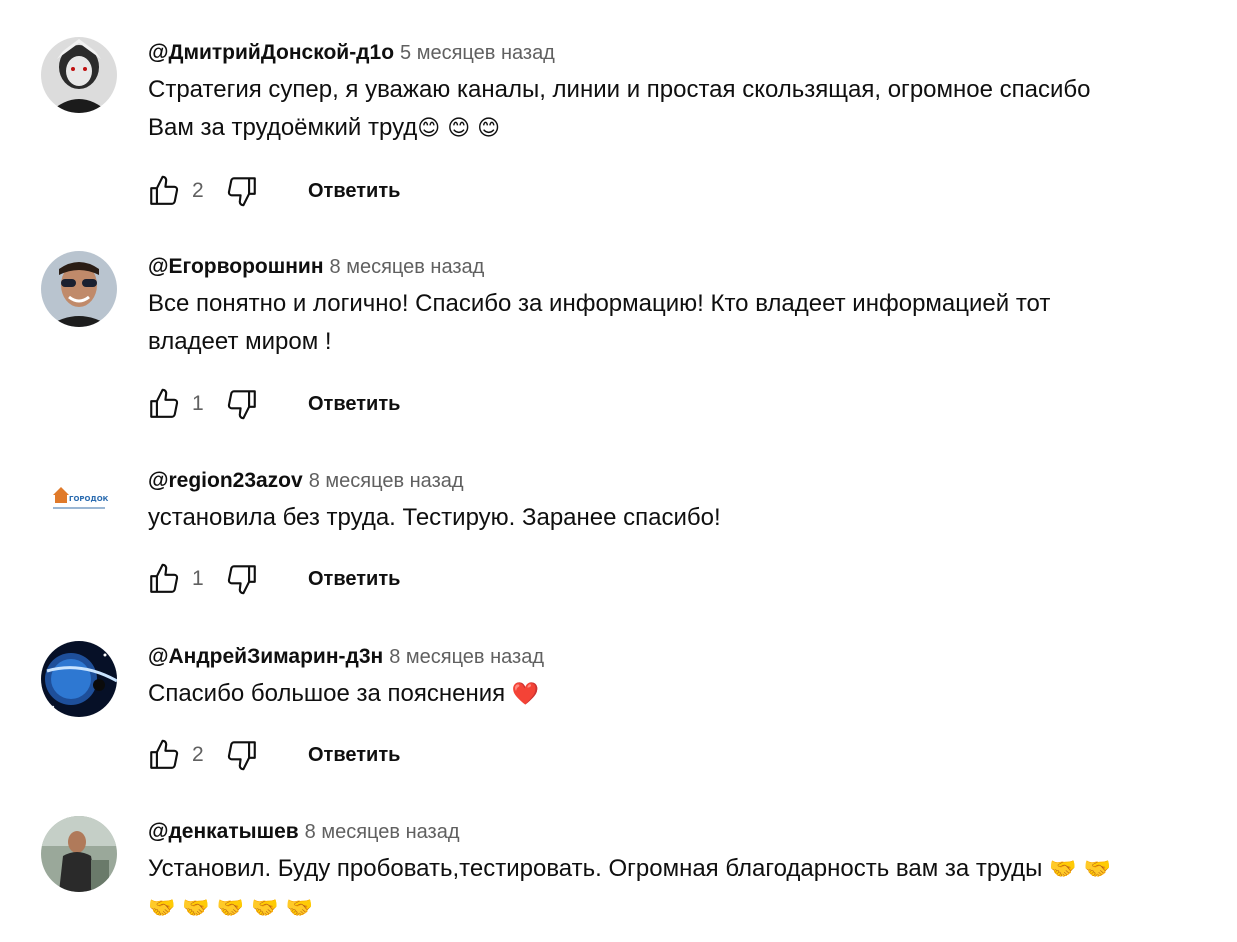 This screenshot has width=1237, height=942. I want to click on emoji: 😊 😊 😊, so click(459, 128).